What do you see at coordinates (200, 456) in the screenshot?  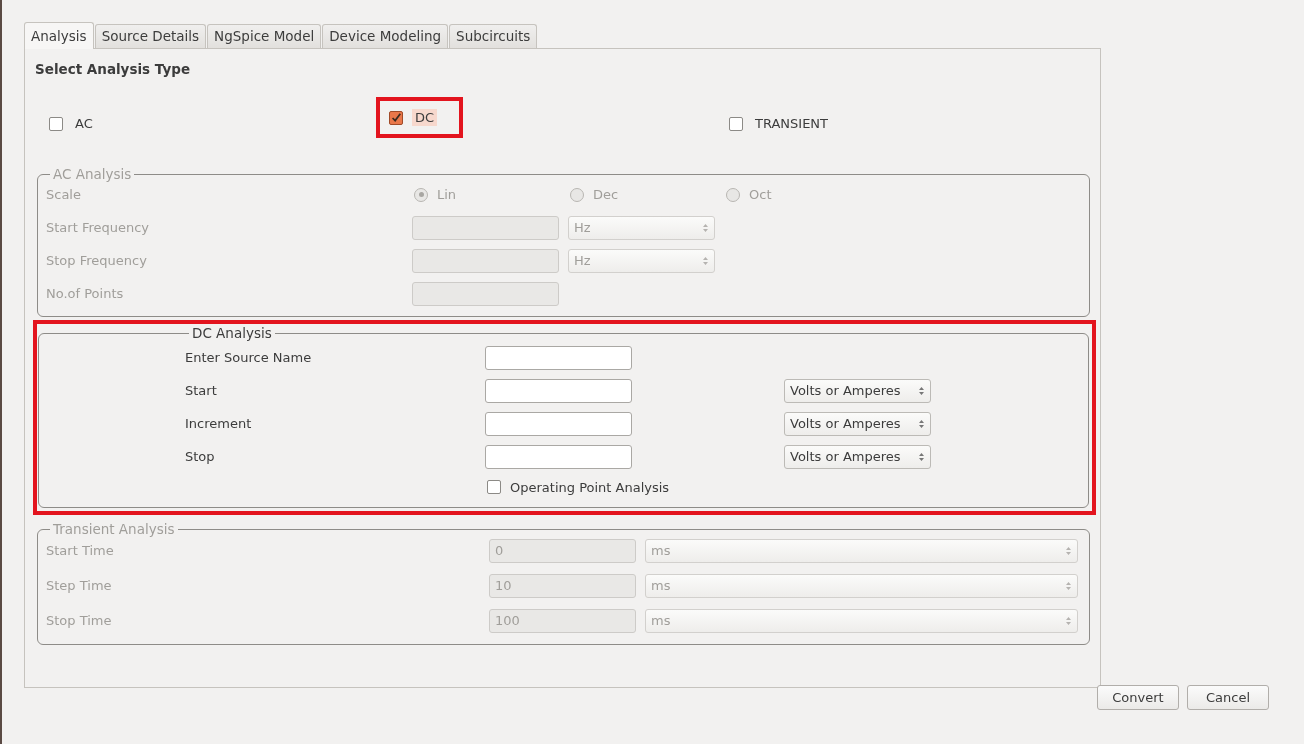 I see `field-label: Stop` at bounding box center [200, 456].